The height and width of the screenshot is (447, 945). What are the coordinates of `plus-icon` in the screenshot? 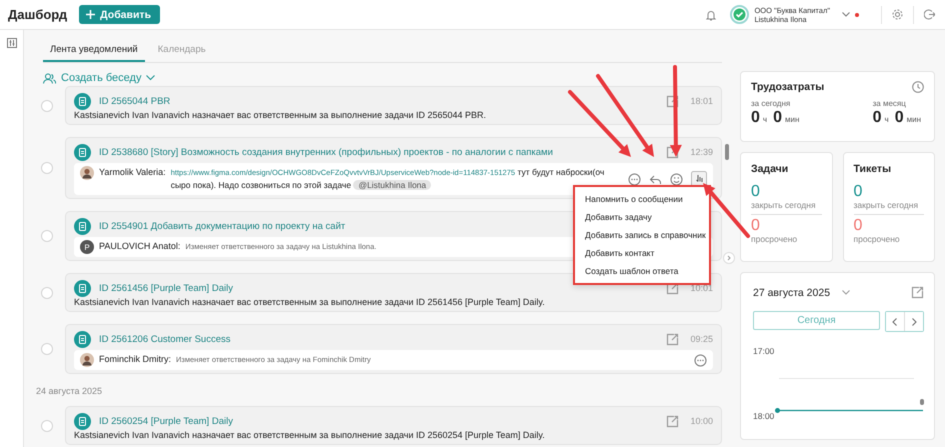 It's located at (91, 14).